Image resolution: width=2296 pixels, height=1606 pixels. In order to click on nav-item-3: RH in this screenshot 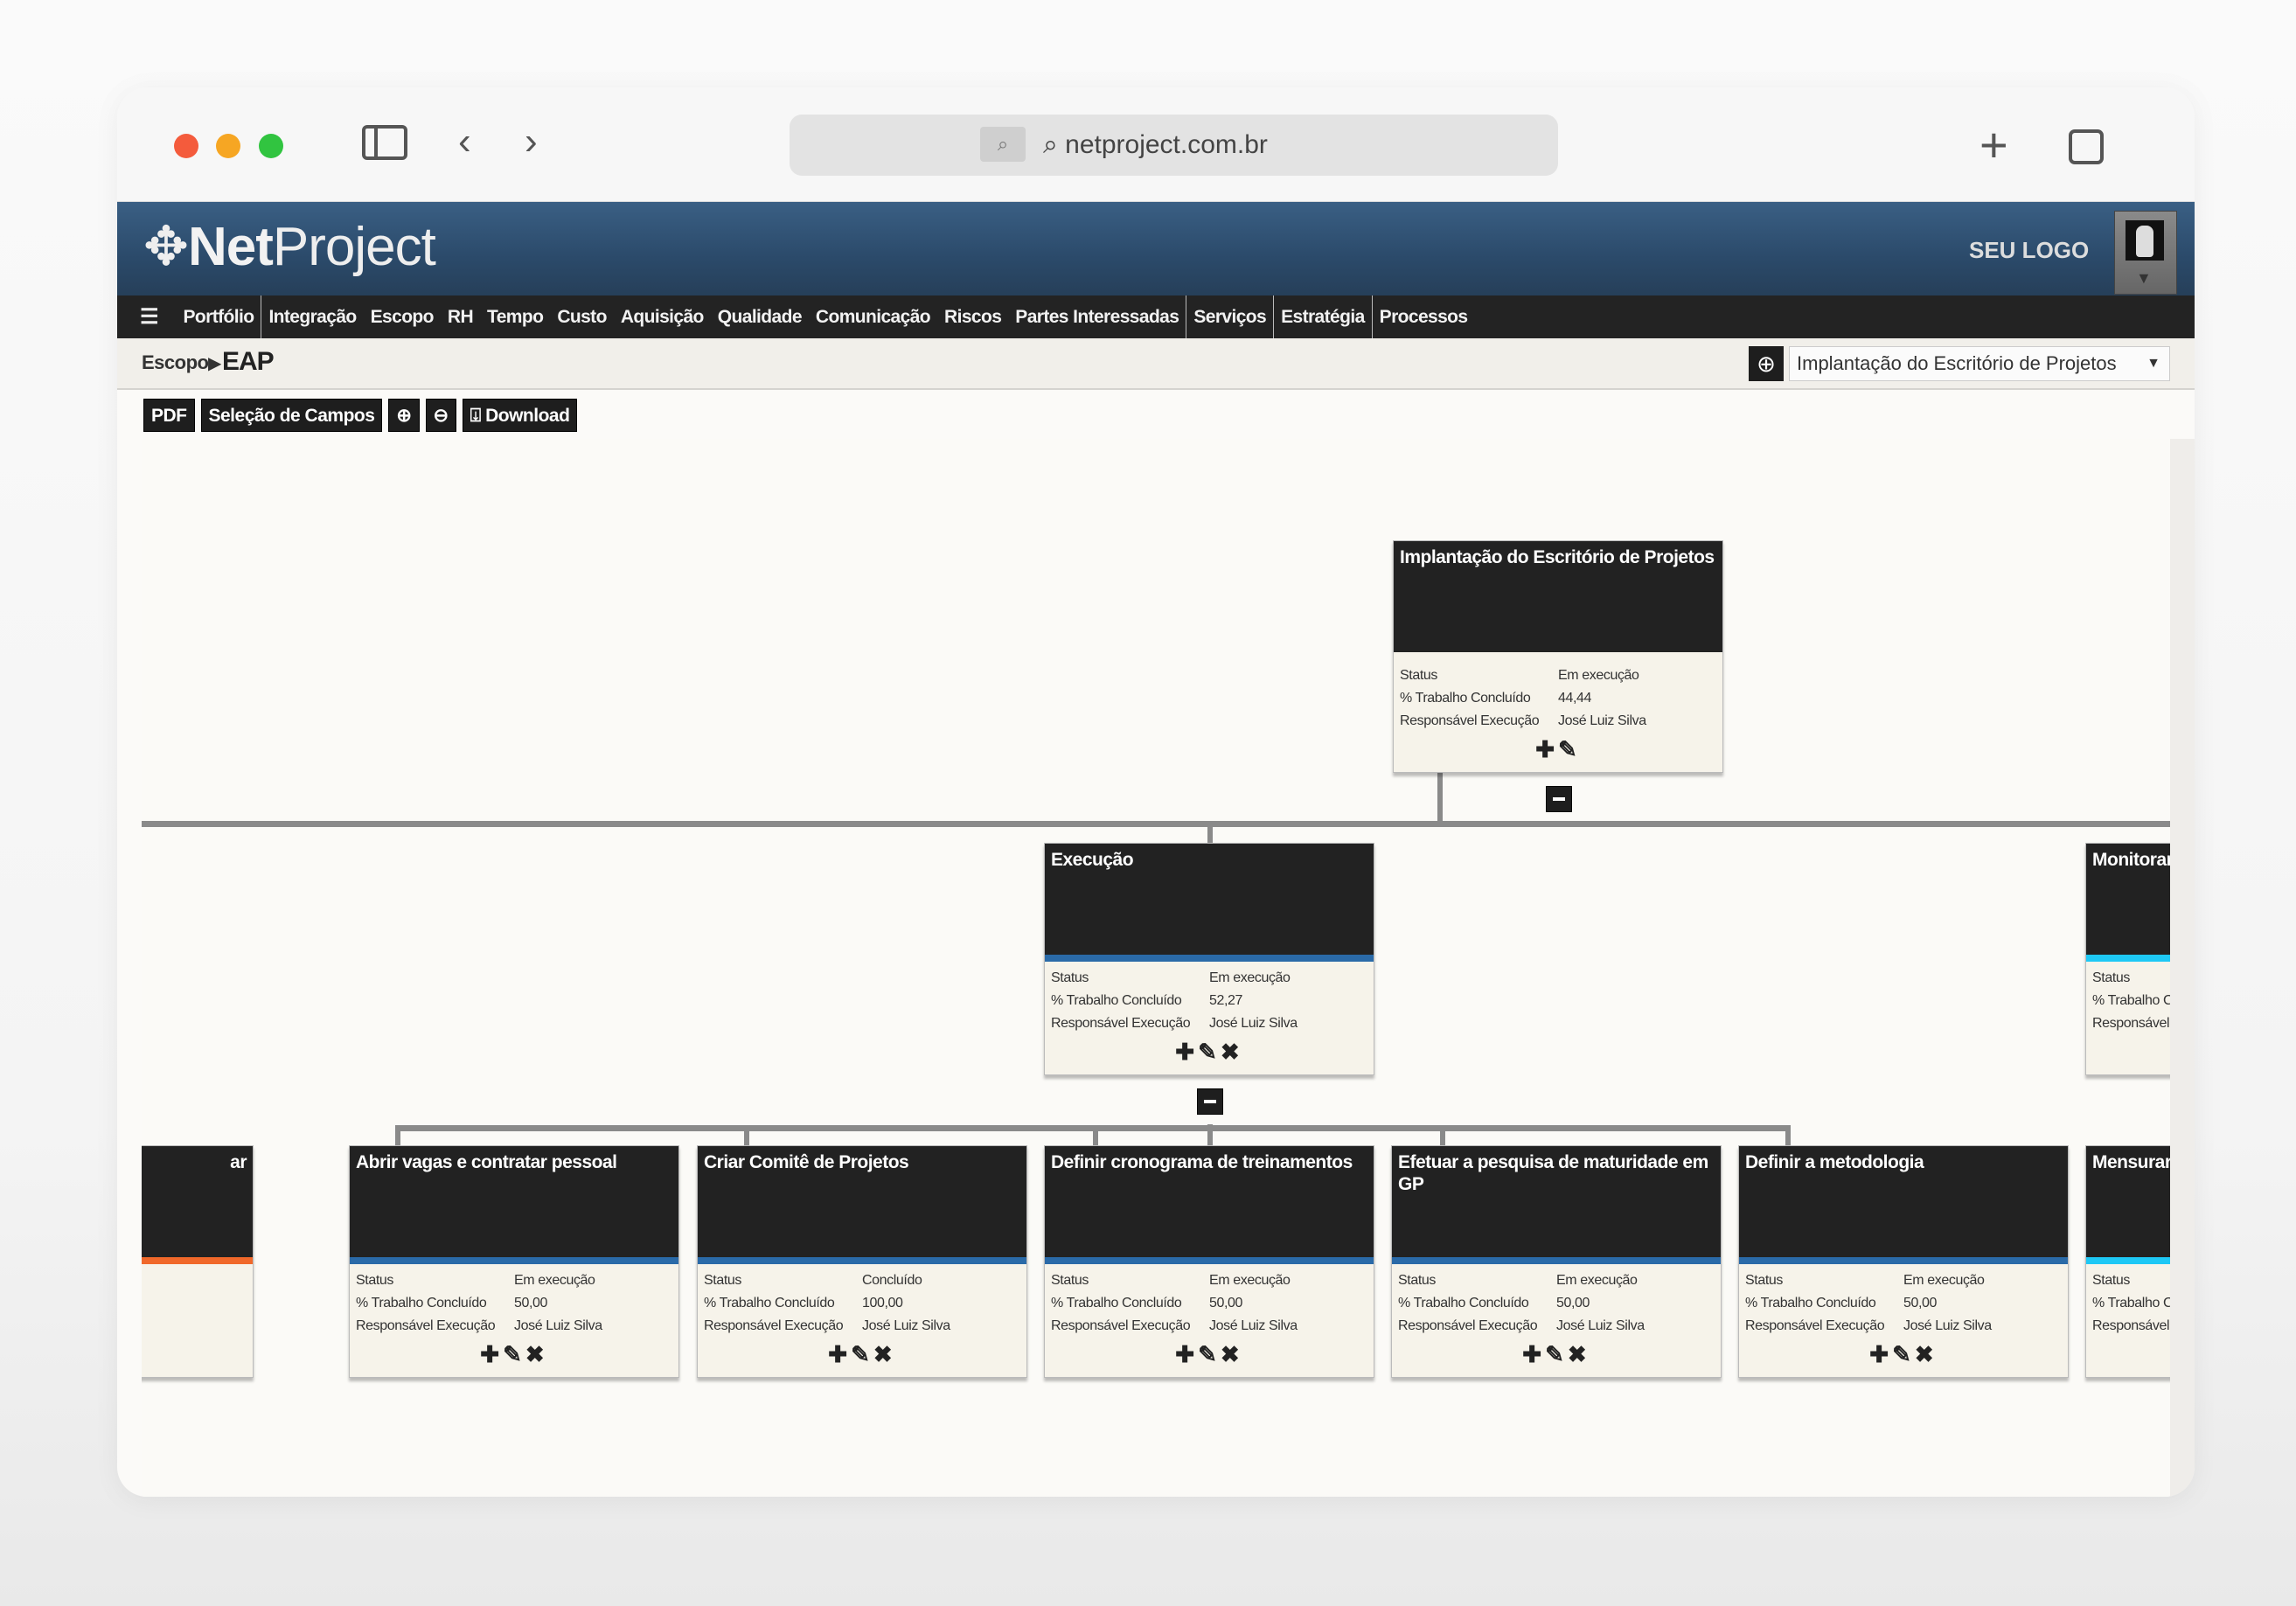, I will do `click(461, 316)`.